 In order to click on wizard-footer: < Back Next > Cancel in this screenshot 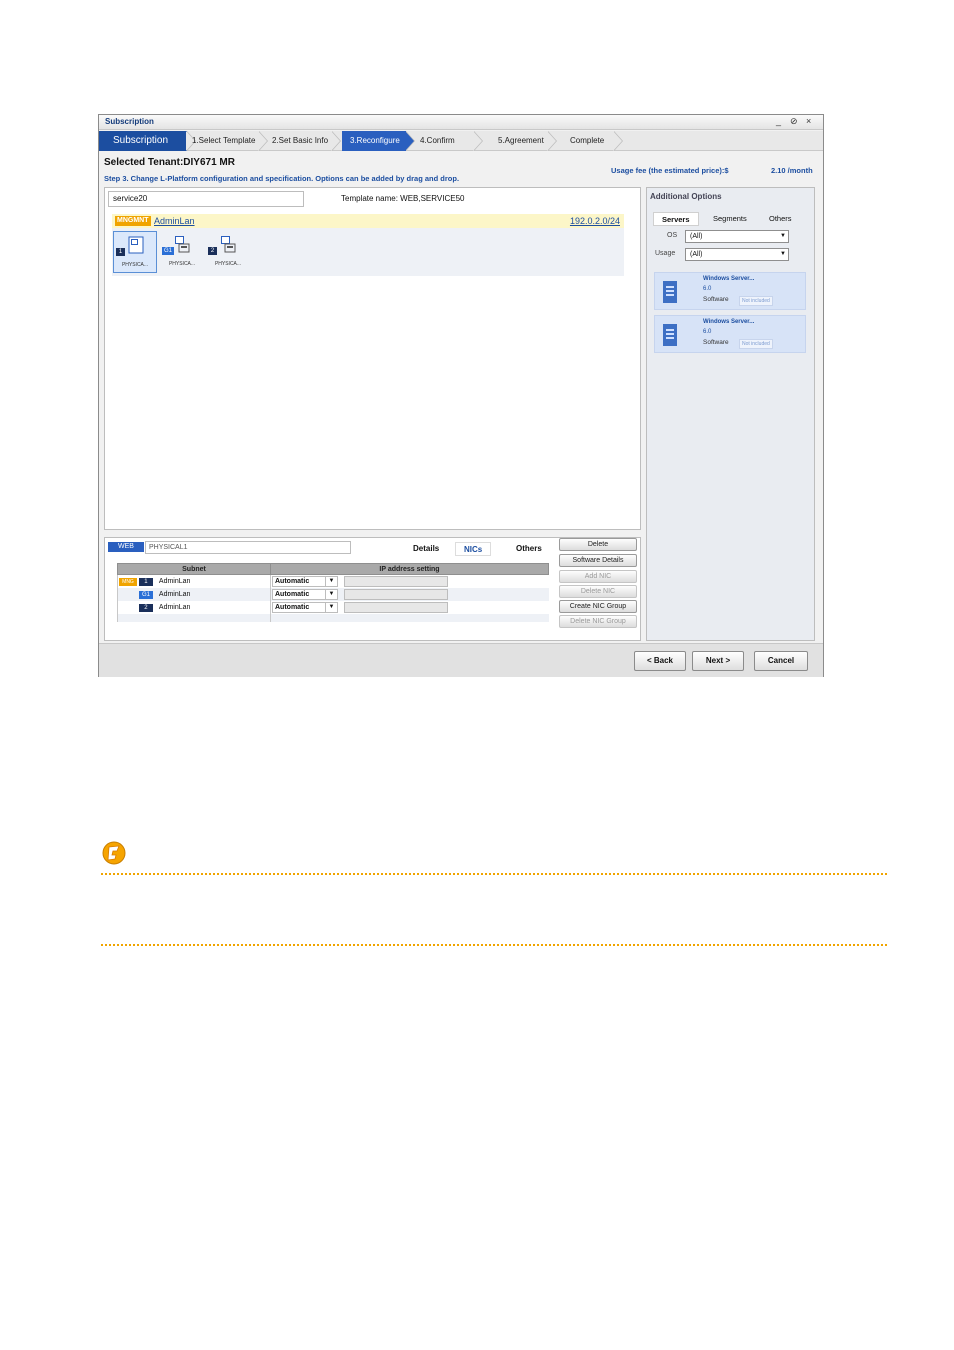, I will do `click(461, 660)`.